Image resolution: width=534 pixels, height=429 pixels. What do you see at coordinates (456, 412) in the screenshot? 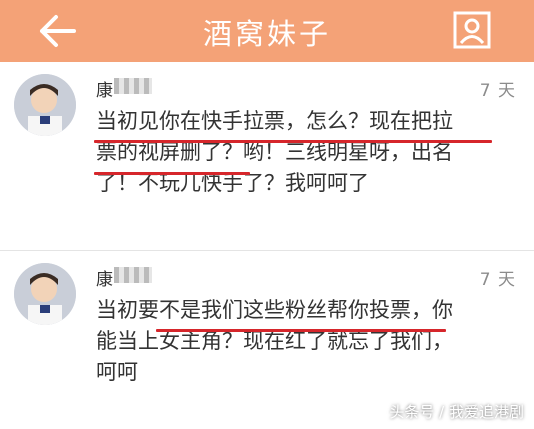
I see `watermark: 头条号 / 我爱追港剧` at bounding box center [456, 412].